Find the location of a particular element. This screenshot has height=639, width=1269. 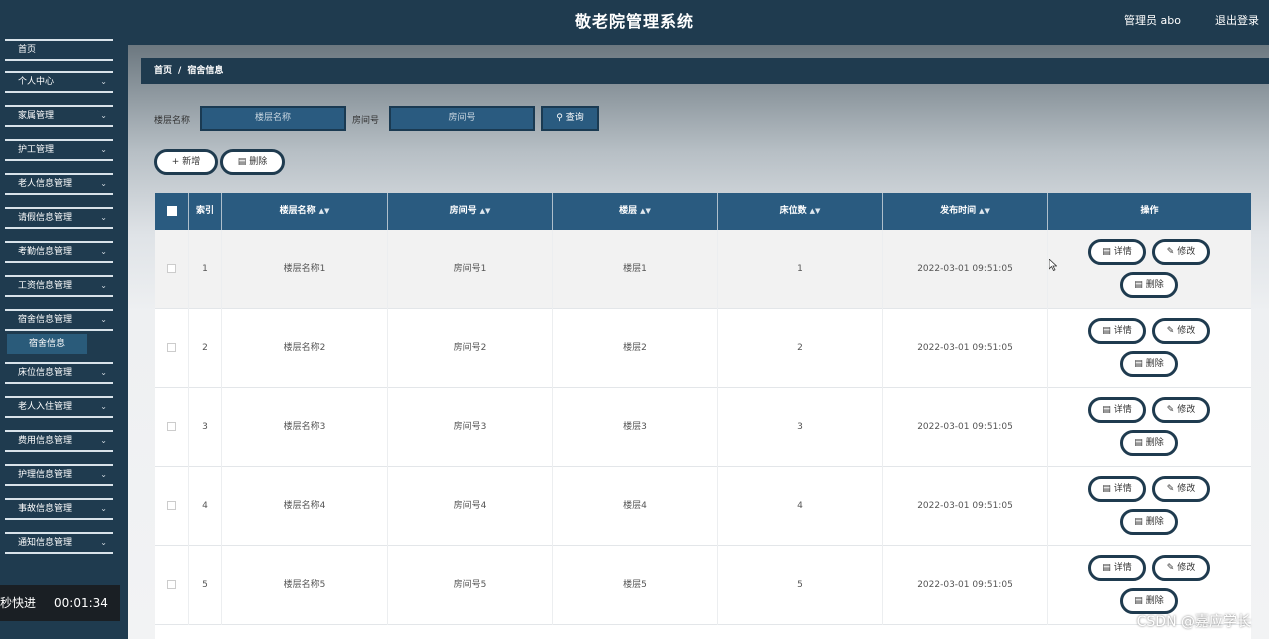

room-number-input: 房间号 is located at coordinates (462, 118).